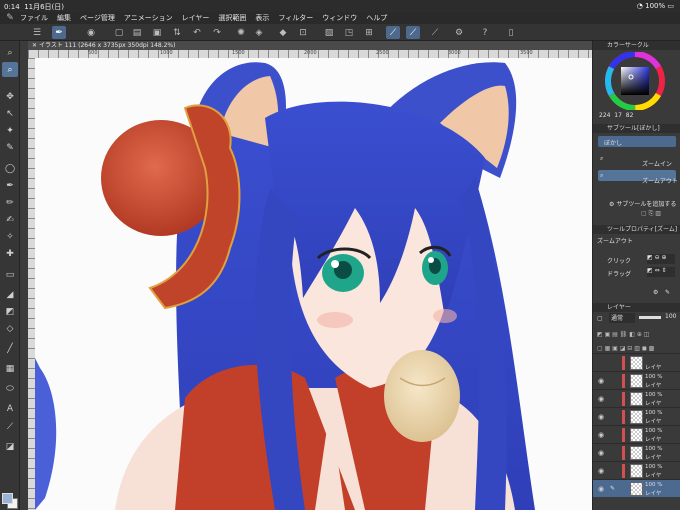 This screenshot has height=510, width=680. Describe the element at coordinates (262, 18) in the screenshot. I see `menu-view: 表示` at that location.